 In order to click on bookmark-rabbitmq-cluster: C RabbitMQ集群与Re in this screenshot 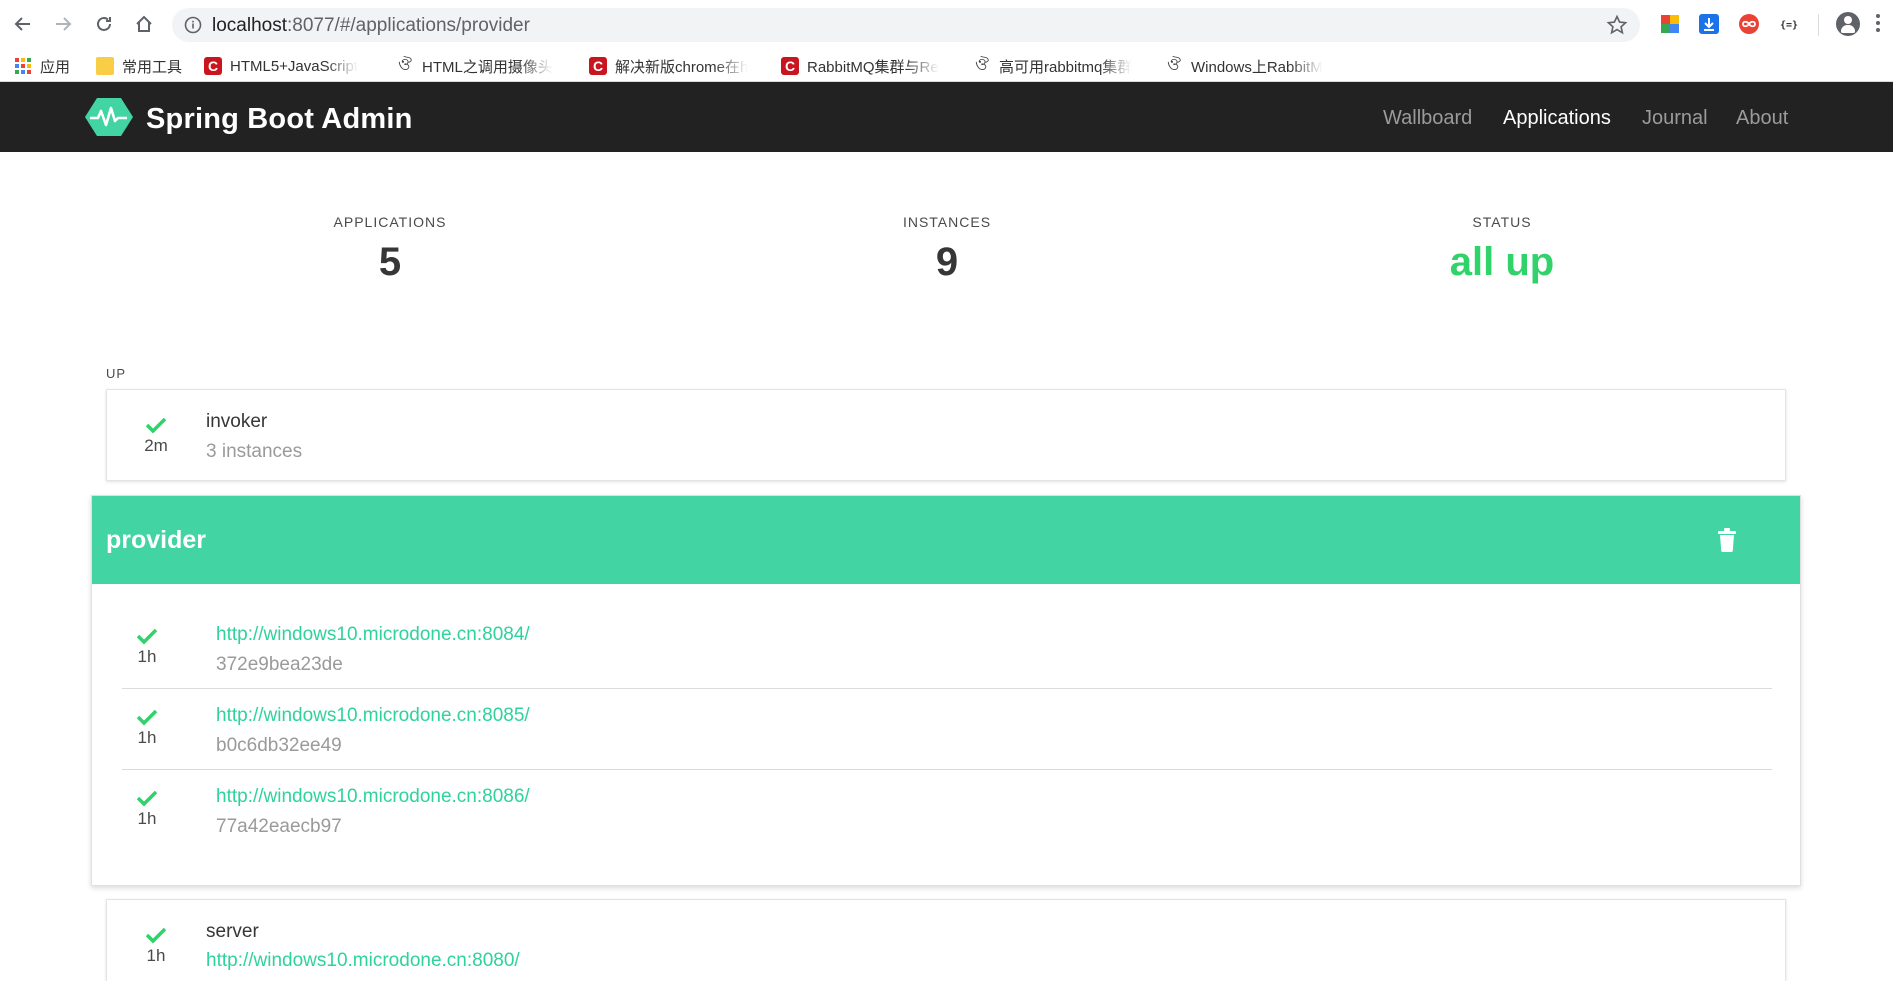, I will do `click(867, 66)`.